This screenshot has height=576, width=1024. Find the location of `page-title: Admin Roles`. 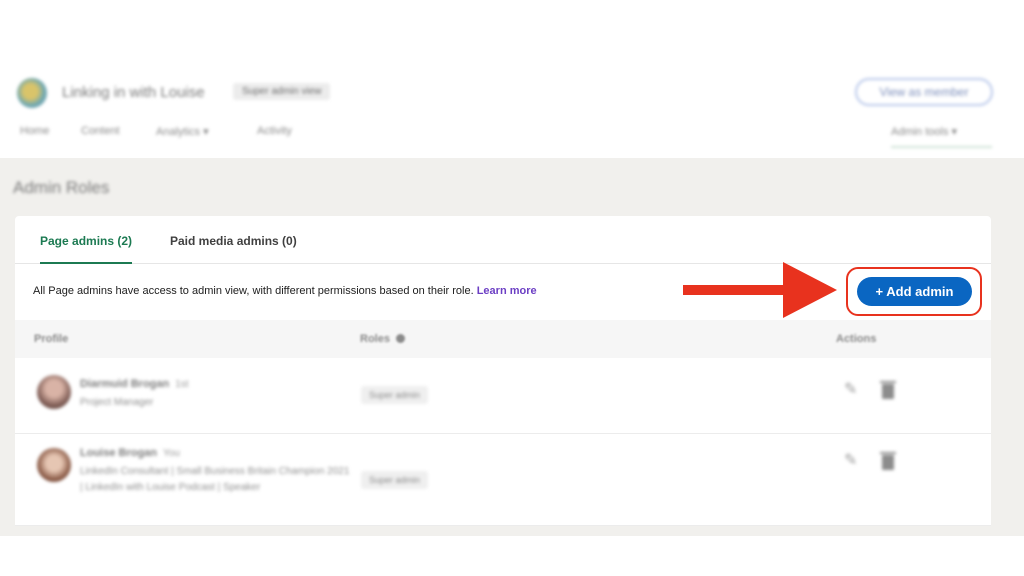

page-title: Admin Roles is located at coordinates (61, 187).